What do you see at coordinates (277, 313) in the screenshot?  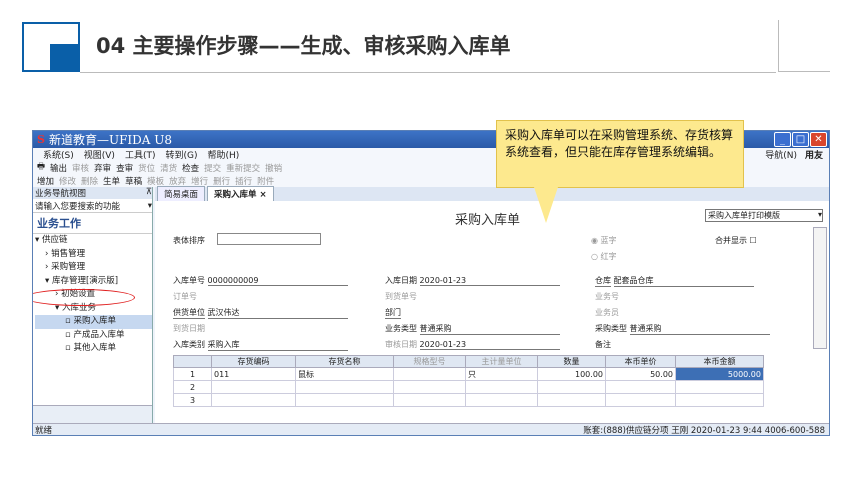 I see `supplier-field: 武汉伟达` at bounding box center [277, 313].